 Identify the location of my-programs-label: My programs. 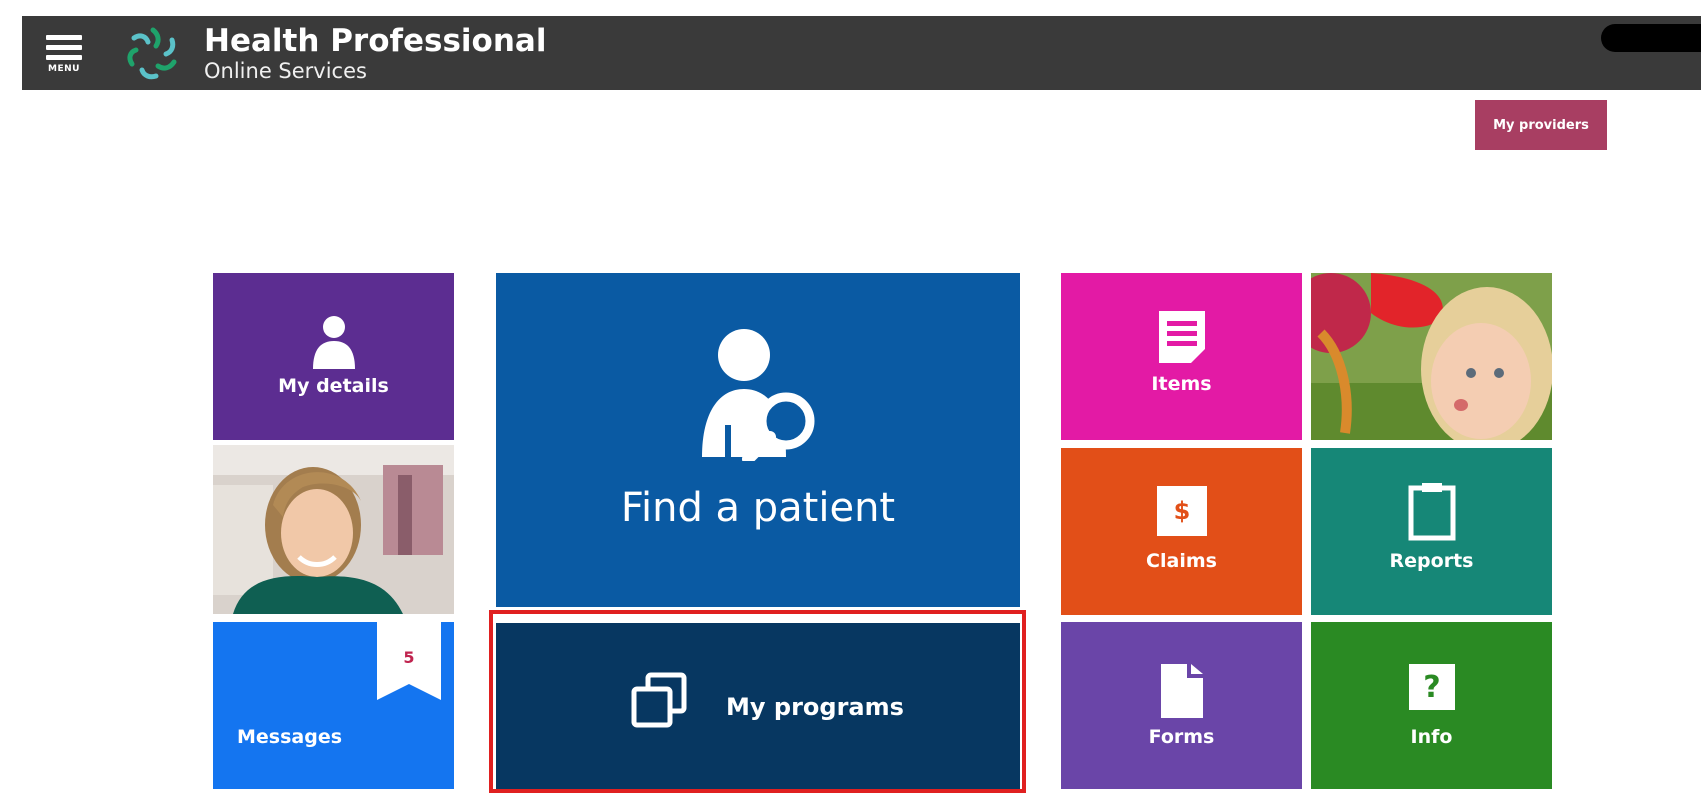
(815, 707).